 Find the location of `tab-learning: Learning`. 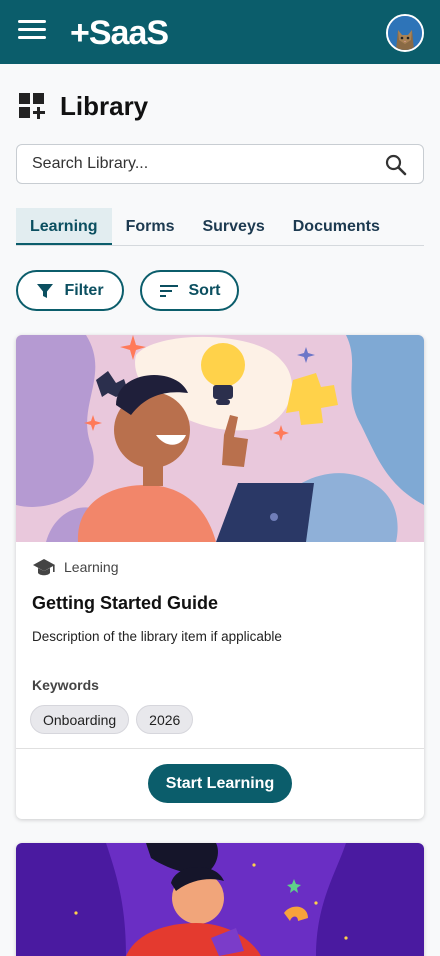

tab-learning: Learning is located at coordinates (64, 226).